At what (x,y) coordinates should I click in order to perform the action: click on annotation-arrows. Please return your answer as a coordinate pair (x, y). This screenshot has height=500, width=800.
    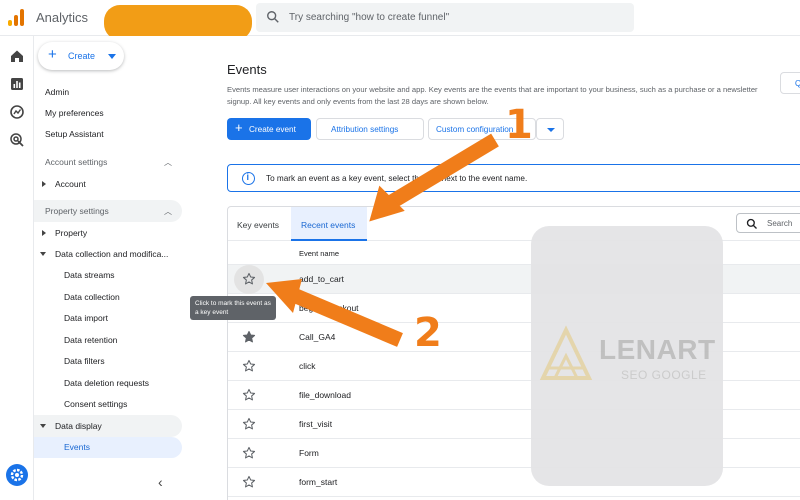
    Looking at the image, I should click on (382, 240).